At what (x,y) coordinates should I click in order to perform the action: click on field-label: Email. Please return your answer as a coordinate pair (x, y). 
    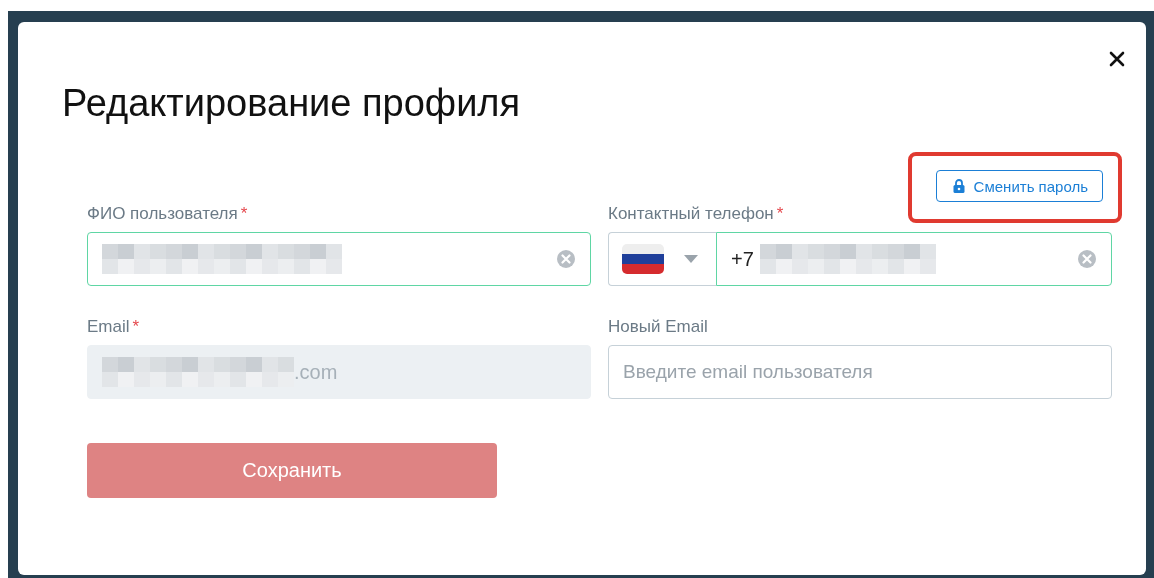
    Looking at the image, I should click on (108, 327).